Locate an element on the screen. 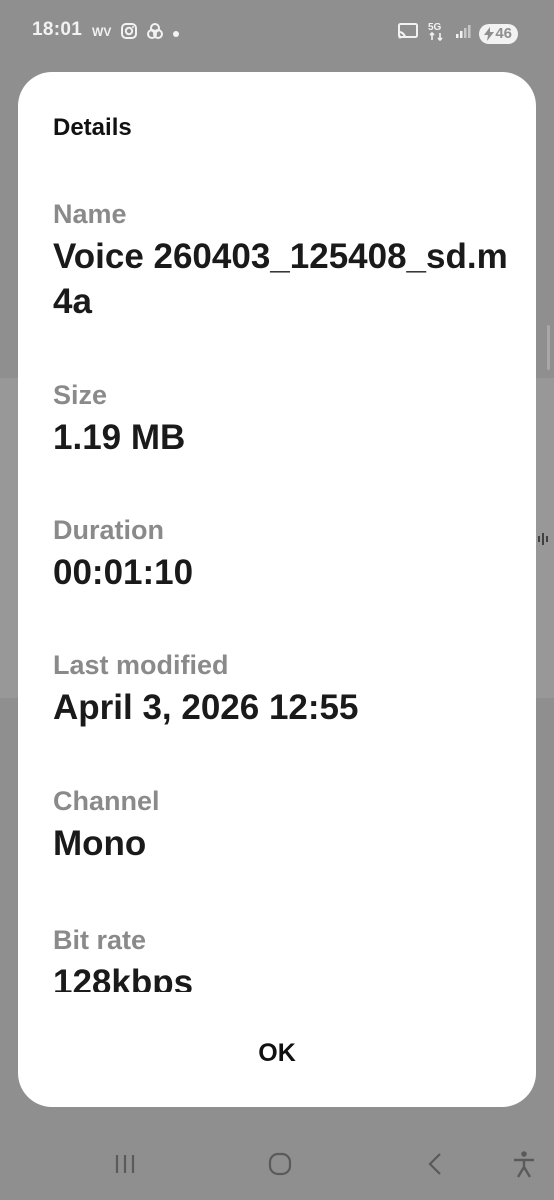  back-icon is located at coordinates (435, 1166).